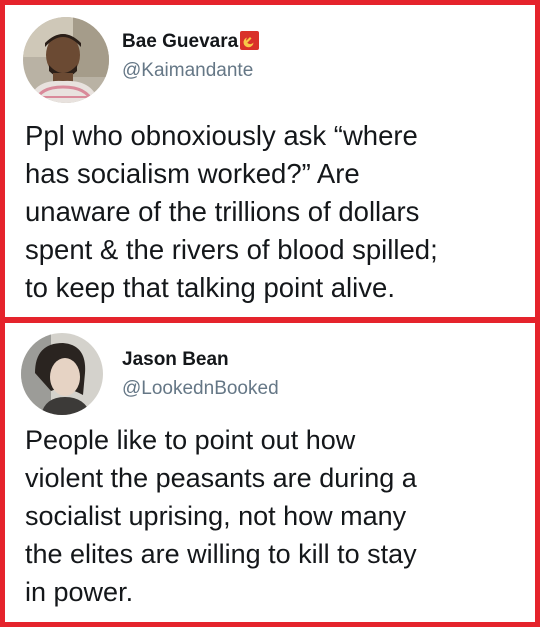 The width and height of the screenshot is (540, 627). What do you see at coordinates (200, 389) in the screenshot?
I see `username-handle: @LookednBooked` at bounding box center [200, 389].